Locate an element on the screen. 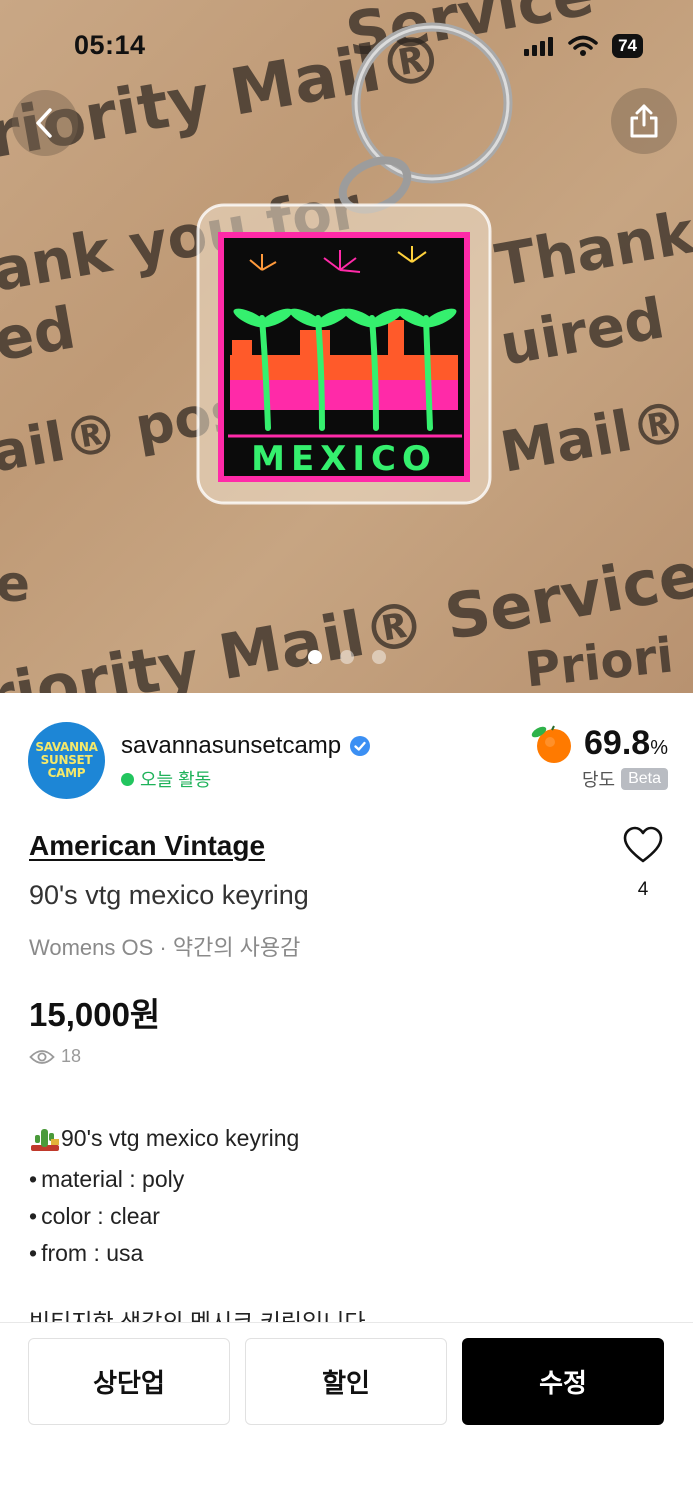  score-value: 69.8% is located at coordinates (626, 743).